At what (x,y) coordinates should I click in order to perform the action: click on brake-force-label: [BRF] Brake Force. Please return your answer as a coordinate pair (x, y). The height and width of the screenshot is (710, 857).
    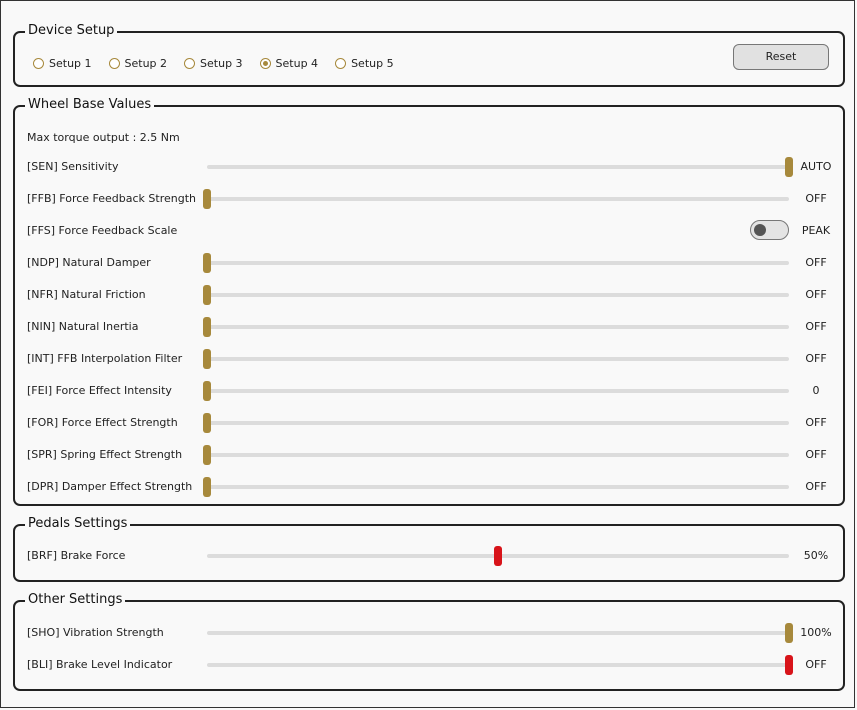
    Looking at the image, I should click on (76, 555).